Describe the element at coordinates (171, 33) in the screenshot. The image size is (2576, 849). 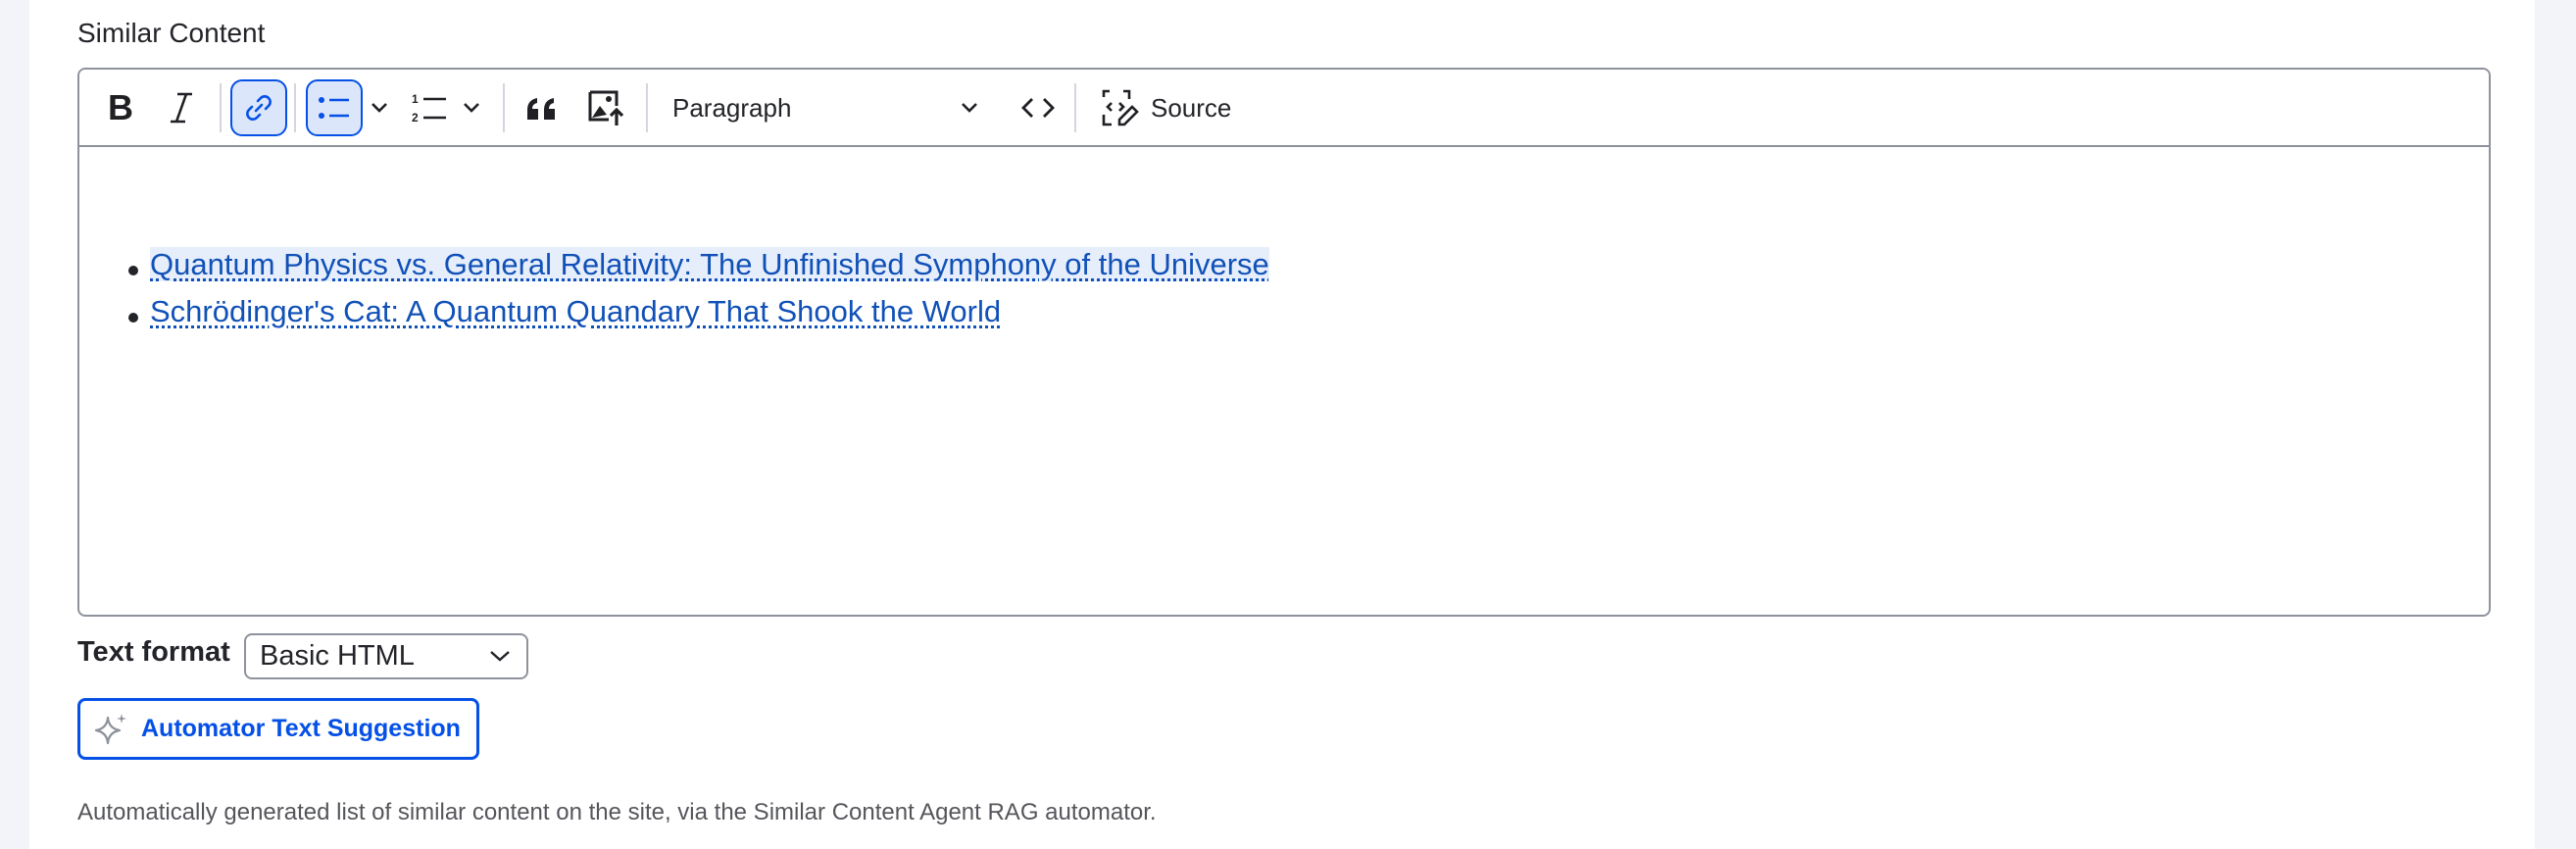
I see `field-label: Similar Content` at that location.